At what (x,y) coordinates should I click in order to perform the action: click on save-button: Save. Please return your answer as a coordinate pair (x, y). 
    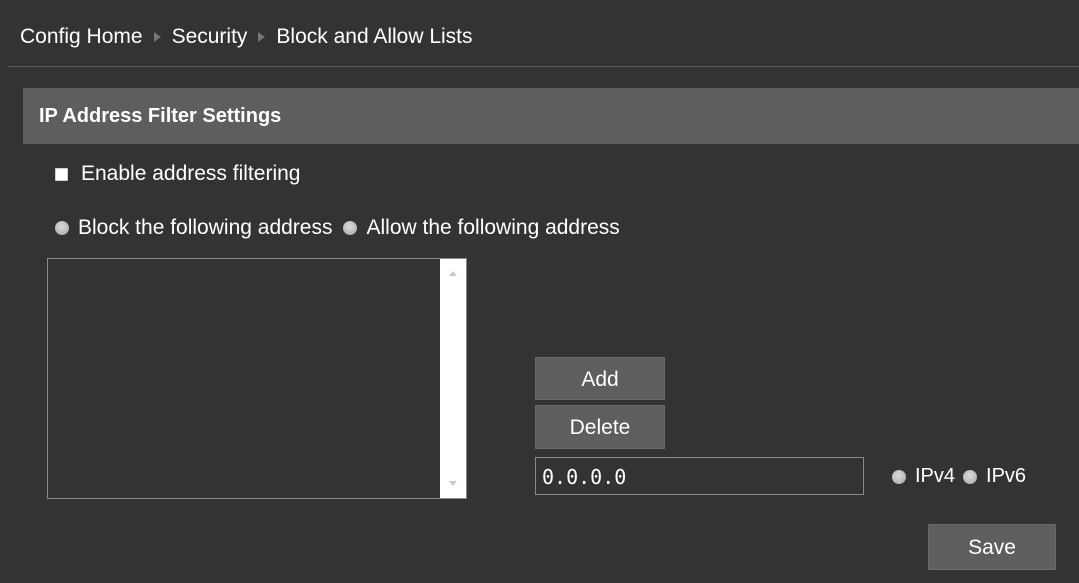
    Looking at the image, I should click on (992, 547).